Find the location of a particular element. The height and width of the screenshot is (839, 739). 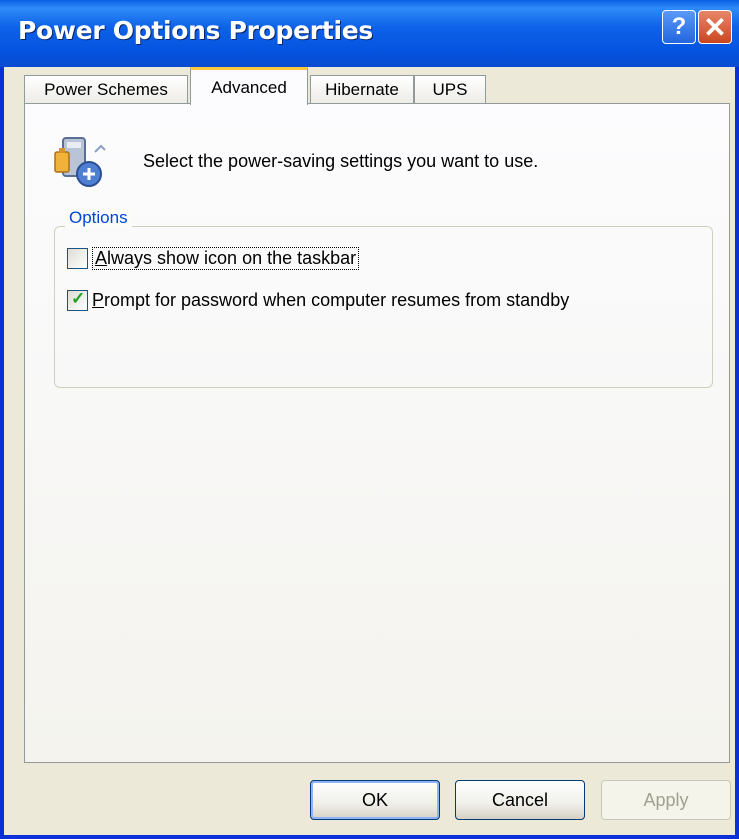

tab-ups: UPS is located at coordinates (450, 89).